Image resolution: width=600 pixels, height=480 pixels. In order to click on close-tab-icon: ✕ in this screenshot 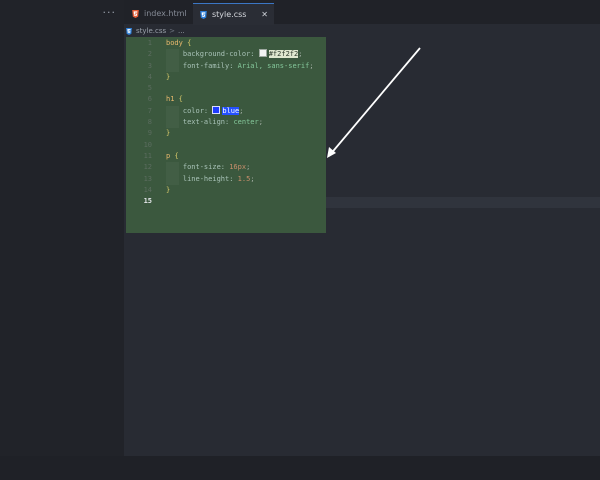, I will do `click(264, 14)`.